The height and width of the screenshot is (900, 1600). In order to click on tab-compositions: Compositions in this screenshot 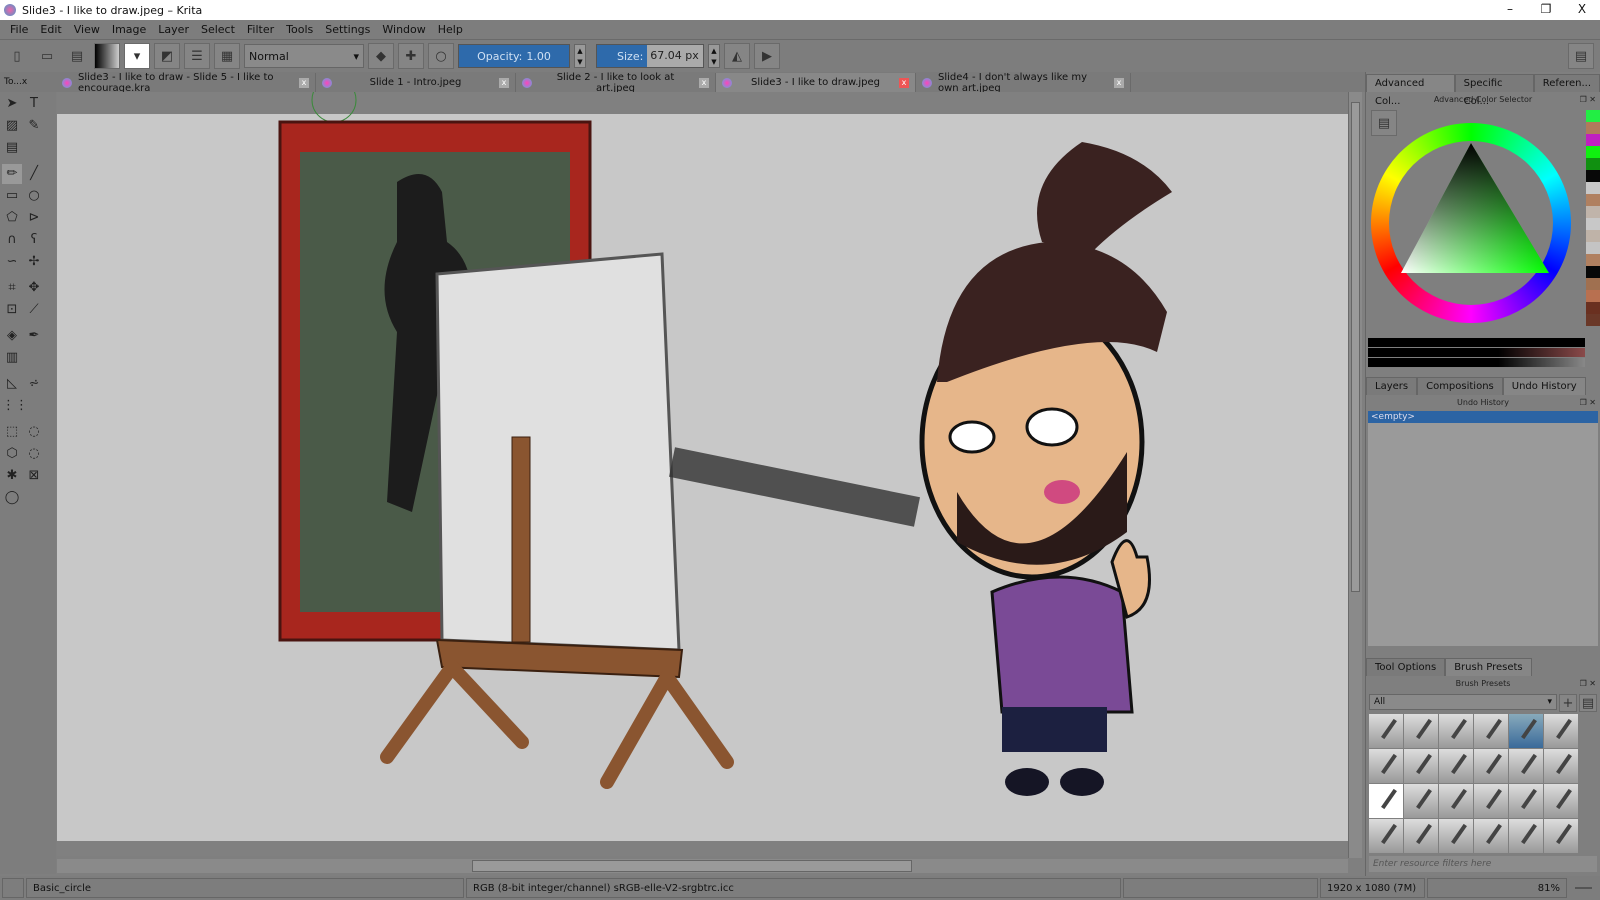, I will do `click(1460, 386)`.